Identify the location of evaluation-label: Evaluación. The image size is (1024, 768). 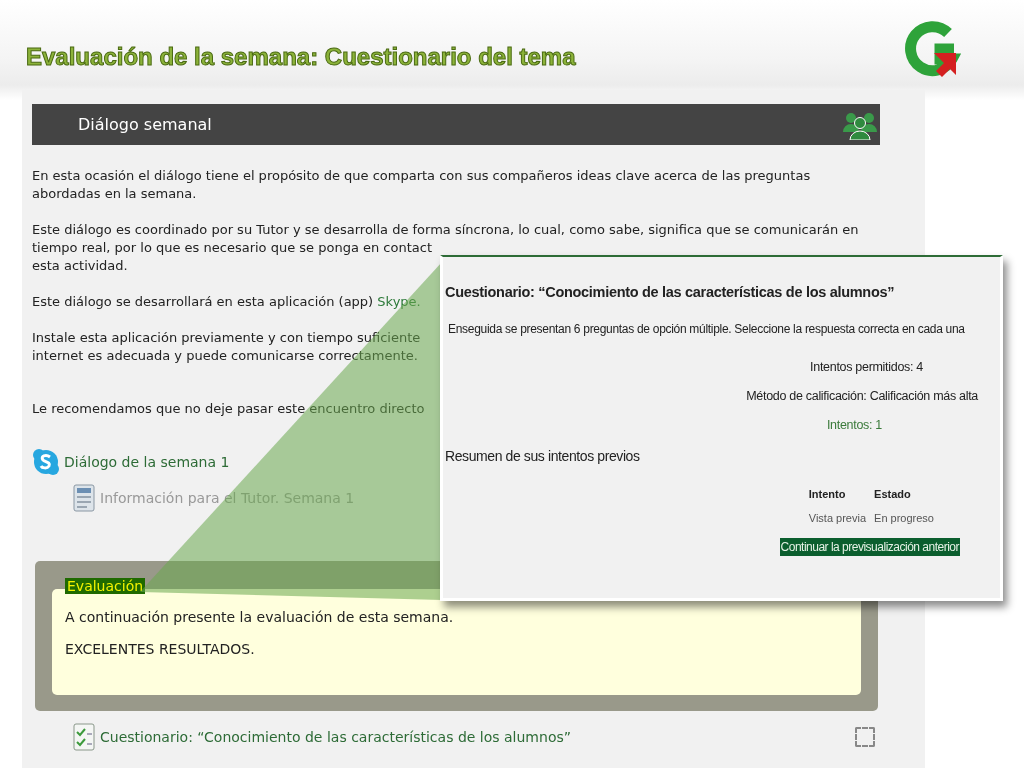
(105, 586).